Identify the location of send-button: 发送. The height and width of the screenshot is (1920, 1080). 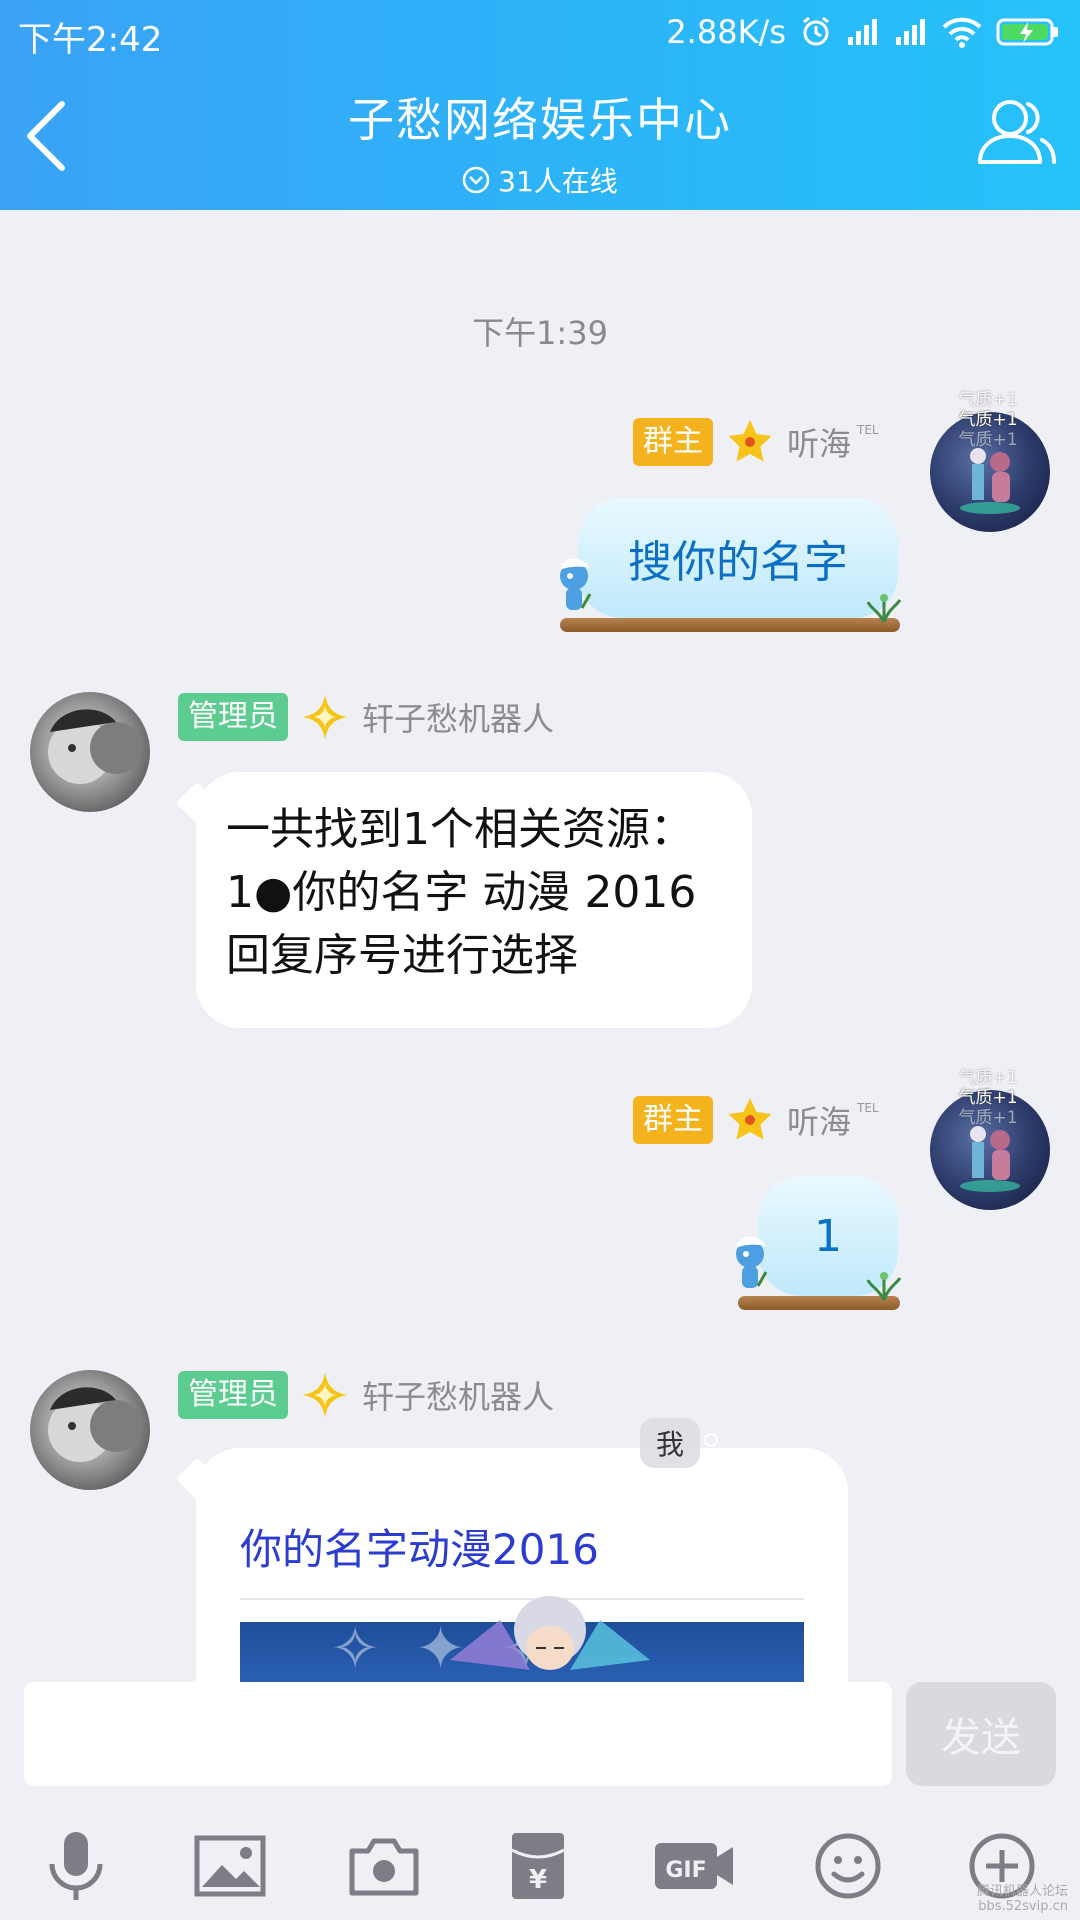
(981, 1734).